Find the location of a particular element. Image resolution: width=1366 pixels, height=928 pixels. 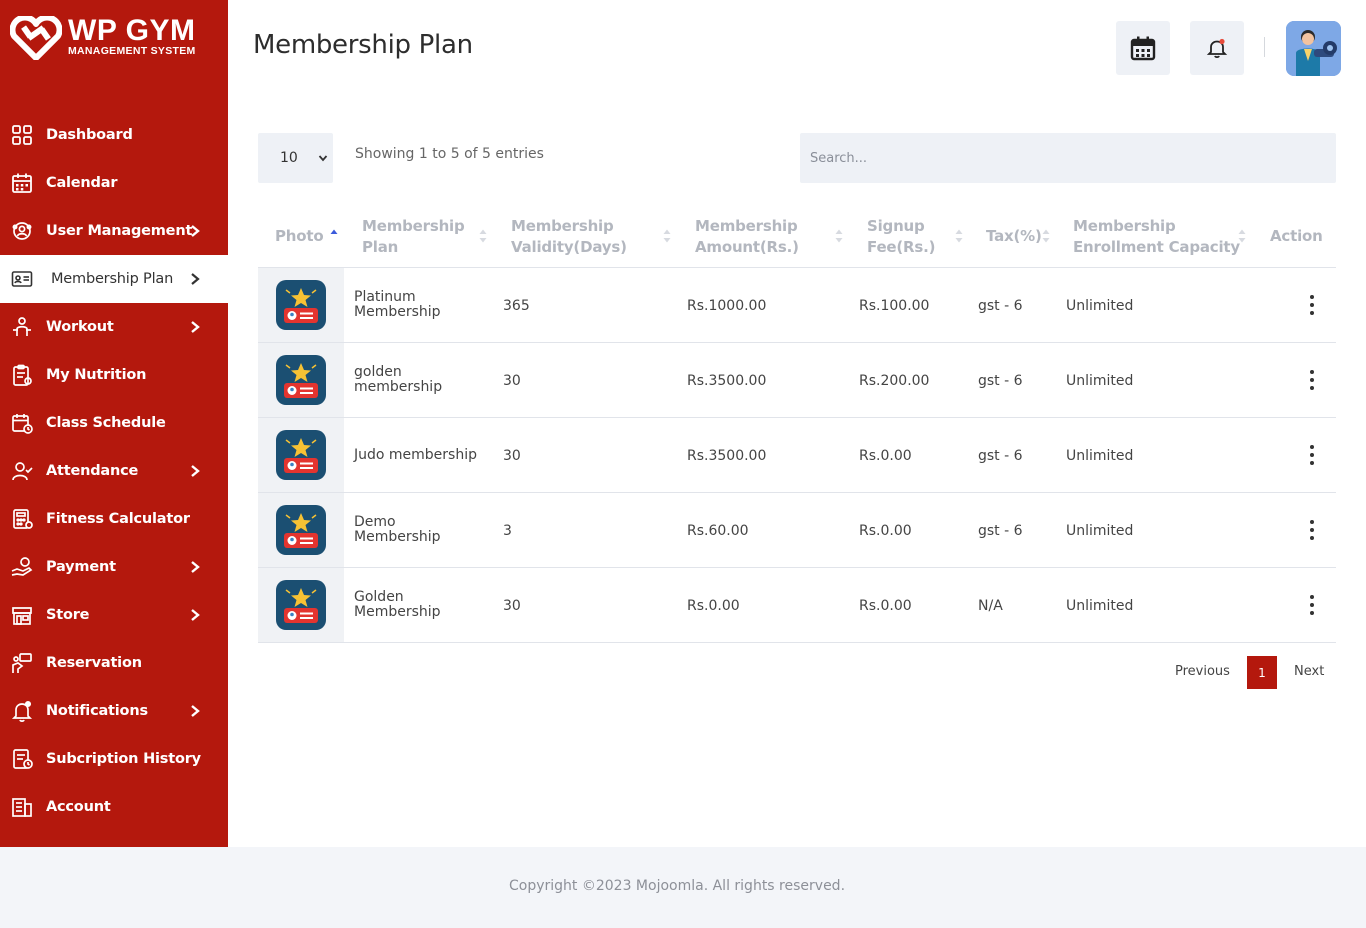

notifications-button is located at coordinates (1217, 48).